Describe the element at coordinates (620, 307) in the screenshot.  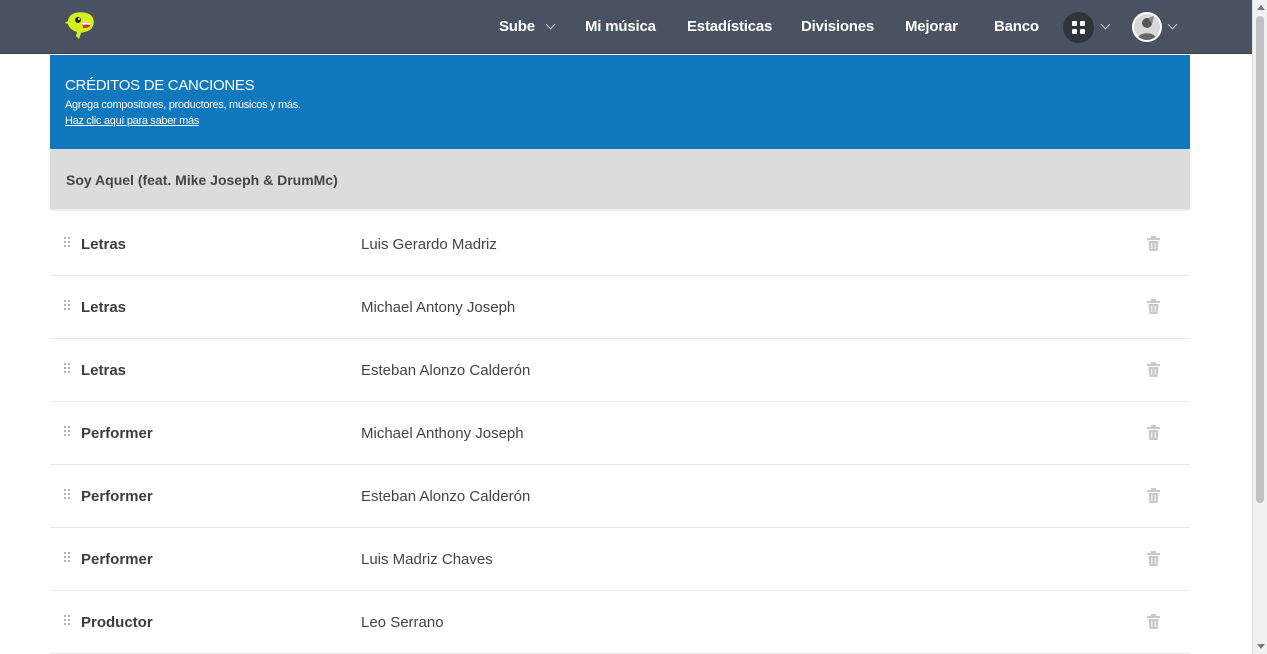
I see `credit-row: Letras Michael Antony Joseph` at that location.